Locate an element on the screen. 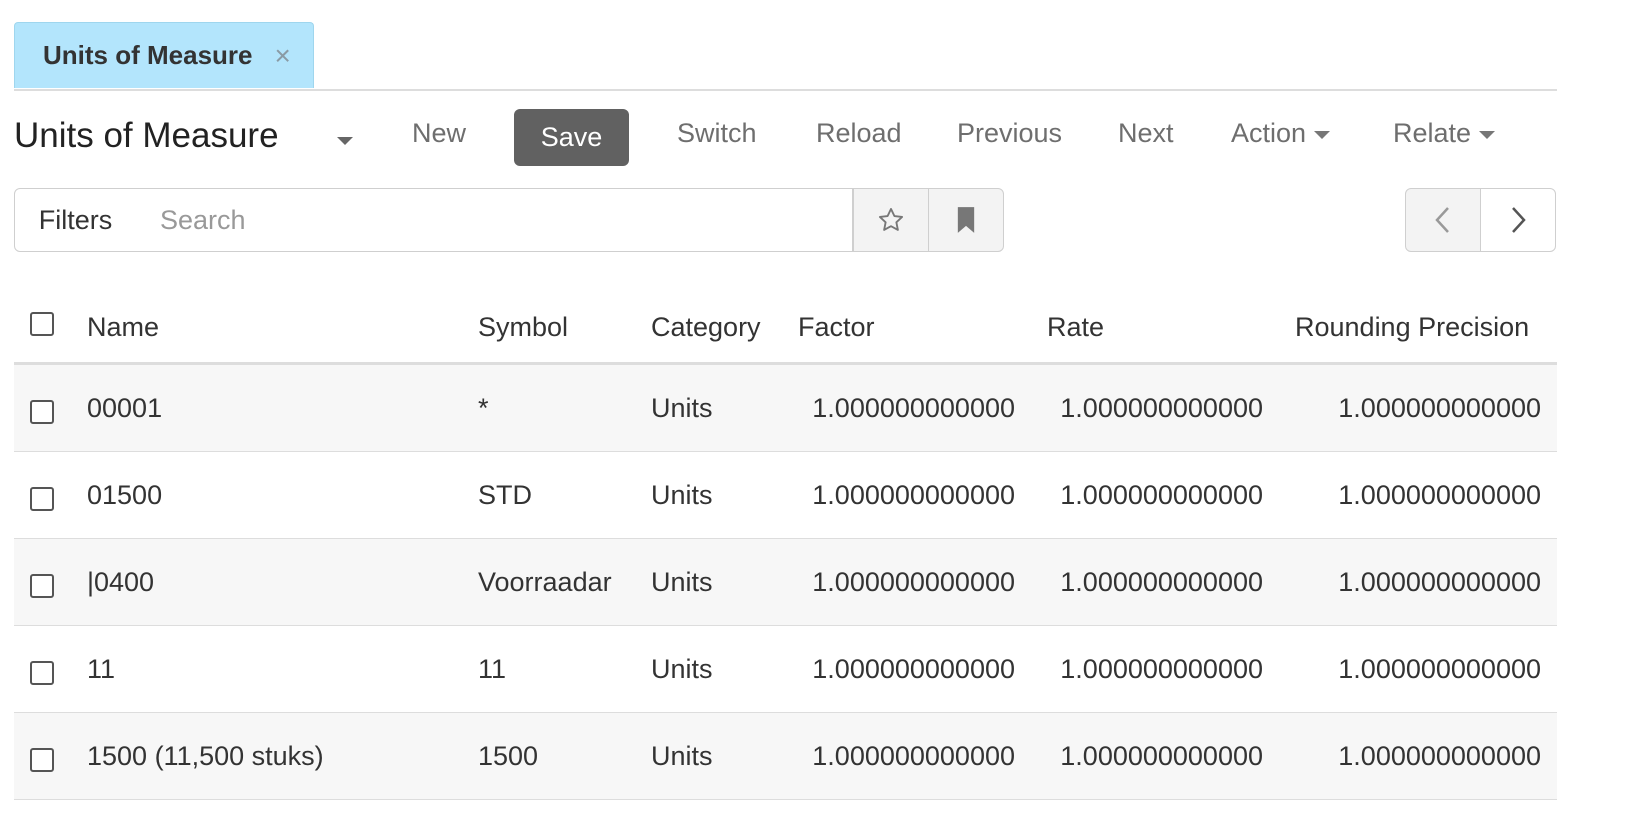 The image size is (1627, 827). cell-symbol: STD is located at coordinates (505, 495).